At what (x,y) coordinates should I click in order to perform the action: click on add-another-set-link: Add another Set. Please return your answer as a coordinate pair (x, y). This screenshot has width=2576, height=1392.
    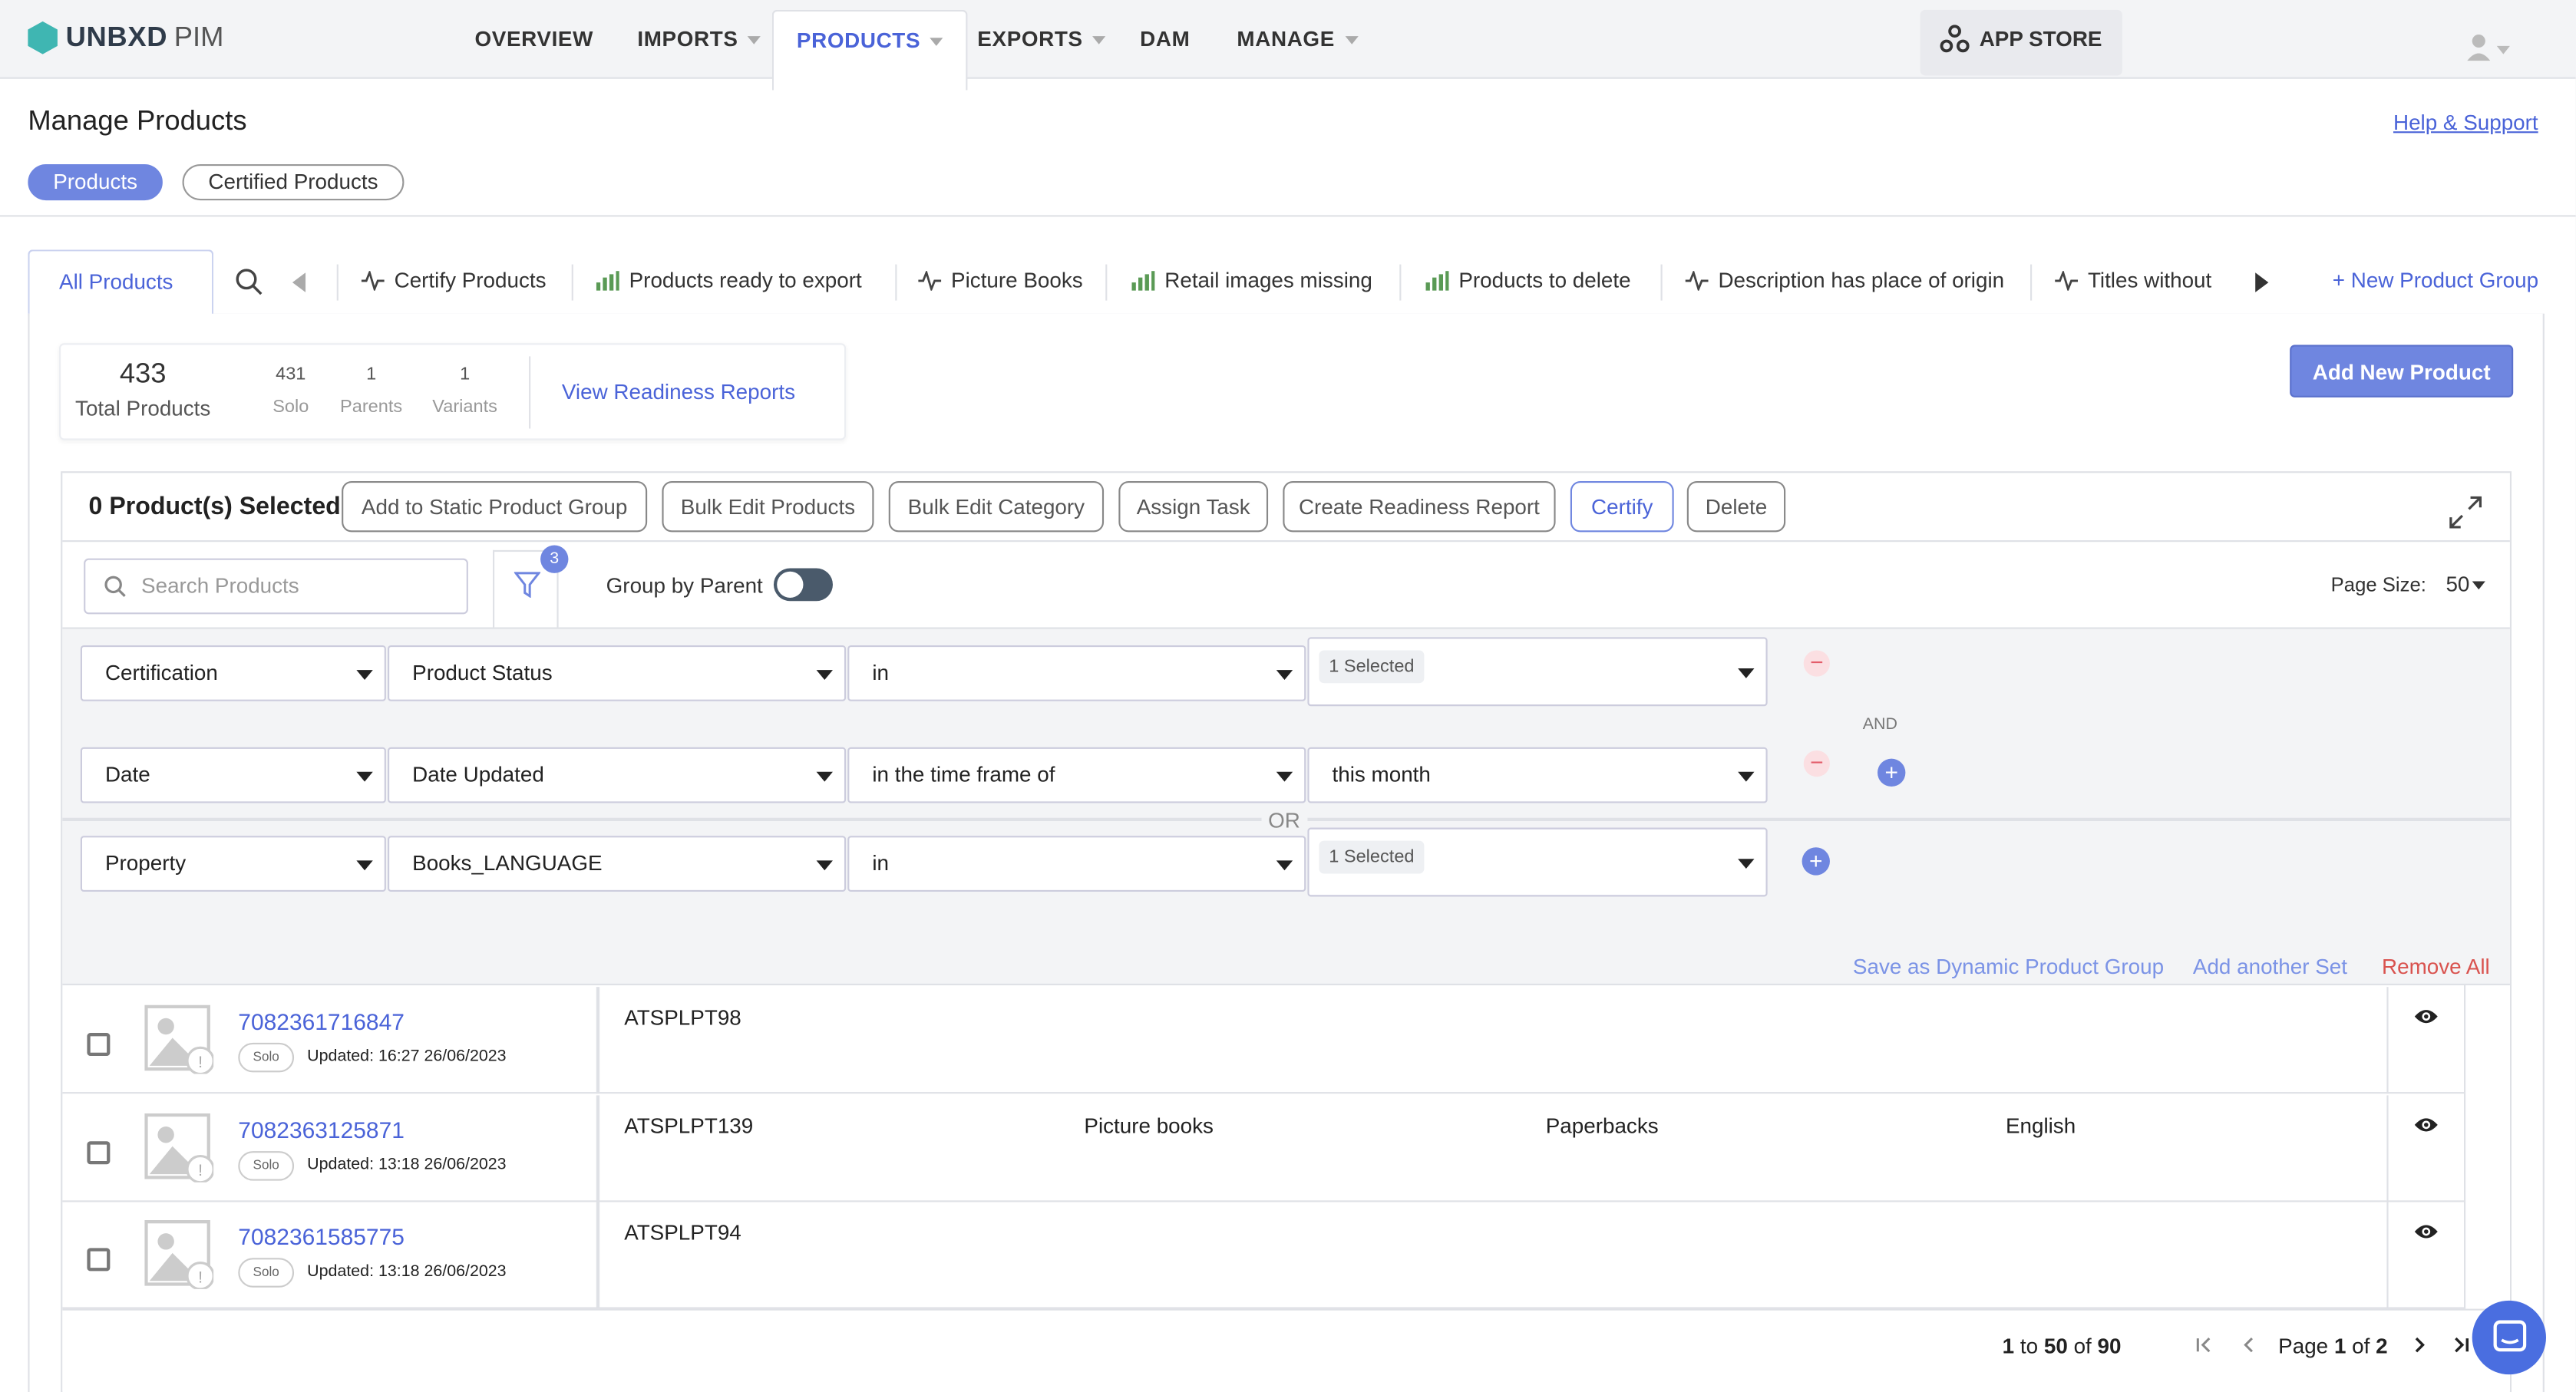
    Looking at the image, I should click on (2270, 966).